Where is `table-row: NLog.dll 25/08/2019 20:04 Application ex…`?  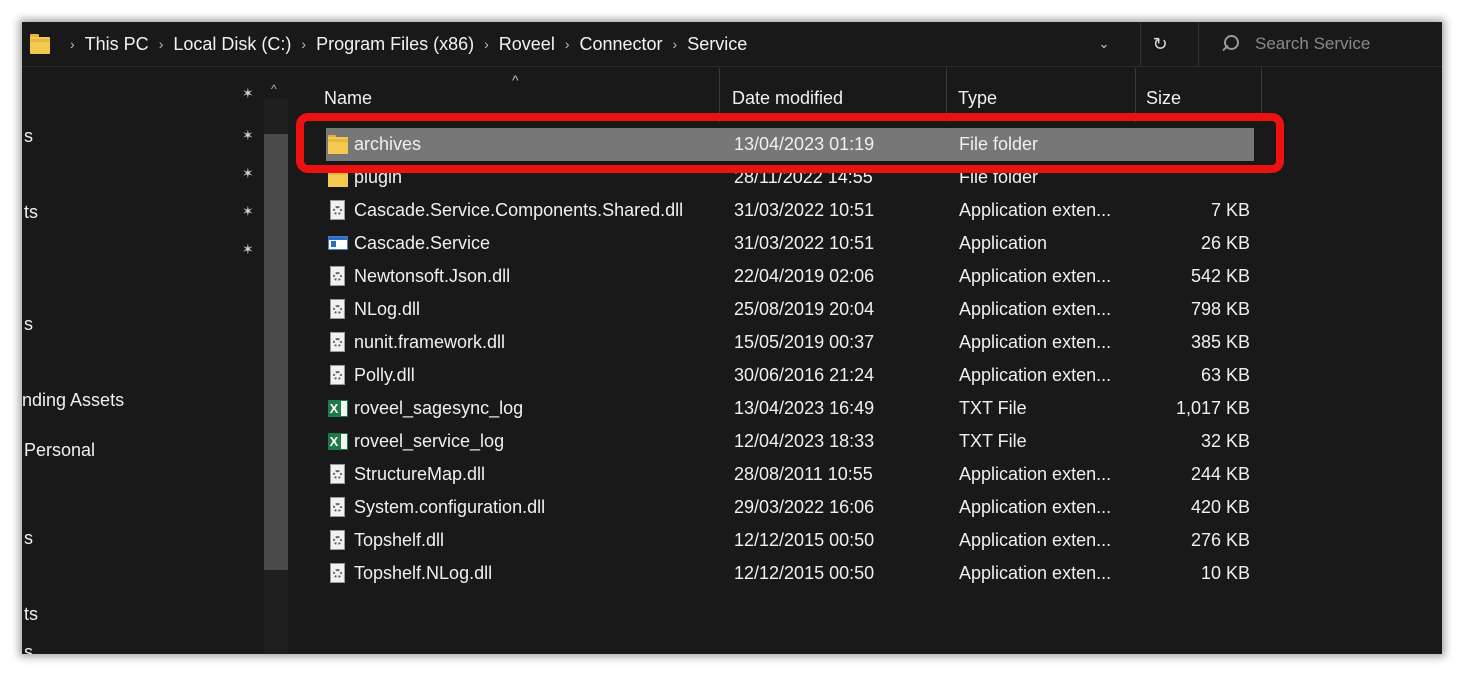 table-row: NLog.dll 25/08/2019 20:04 Application ex… is located at coordinates (790, 309).